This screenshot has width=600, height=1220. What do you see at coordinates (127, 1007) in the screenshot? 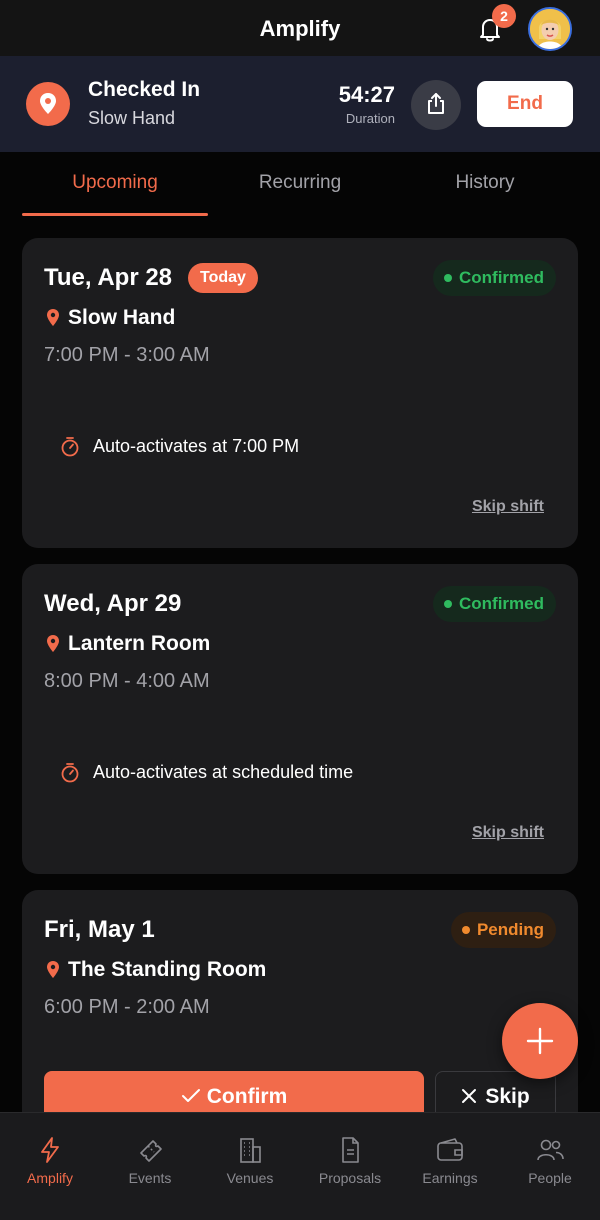
I see `shift-time: 6:00 PM - 2:00 AM` at bounding box center [127, 1007].